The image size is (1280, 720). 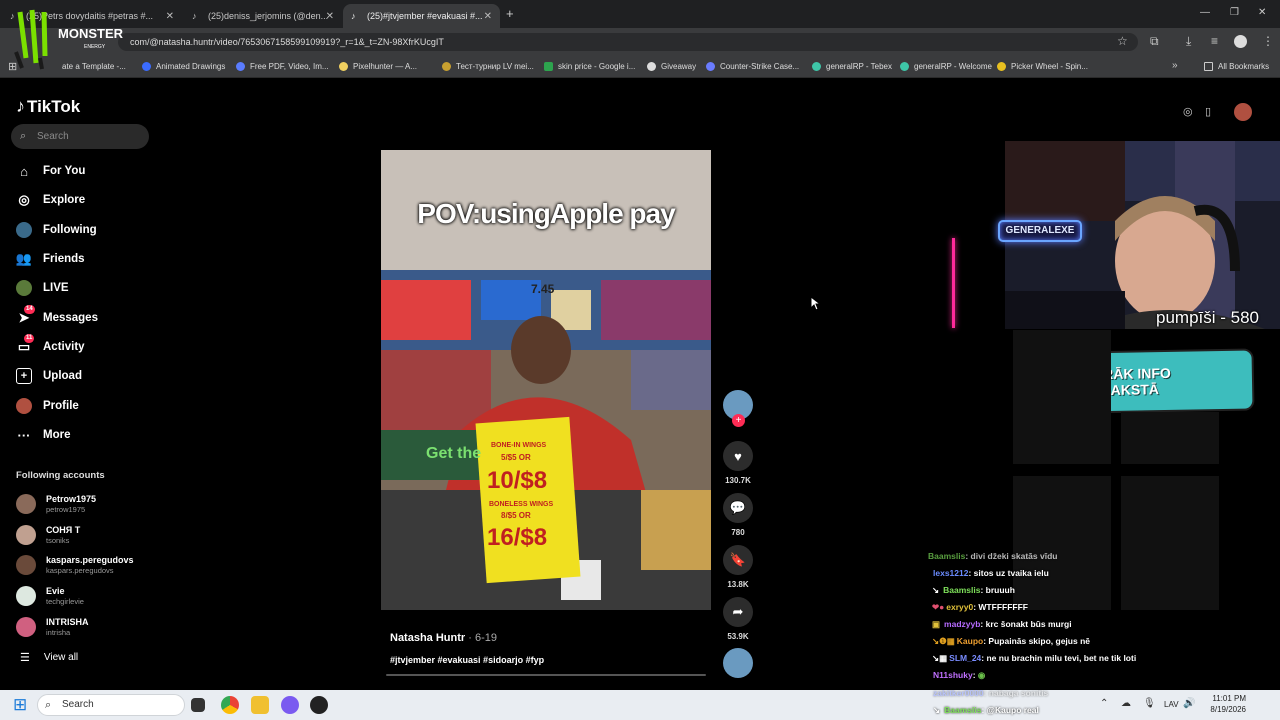 I want to click on bookmark-item: generalRP - Tebex, so click(x=852, y=66).